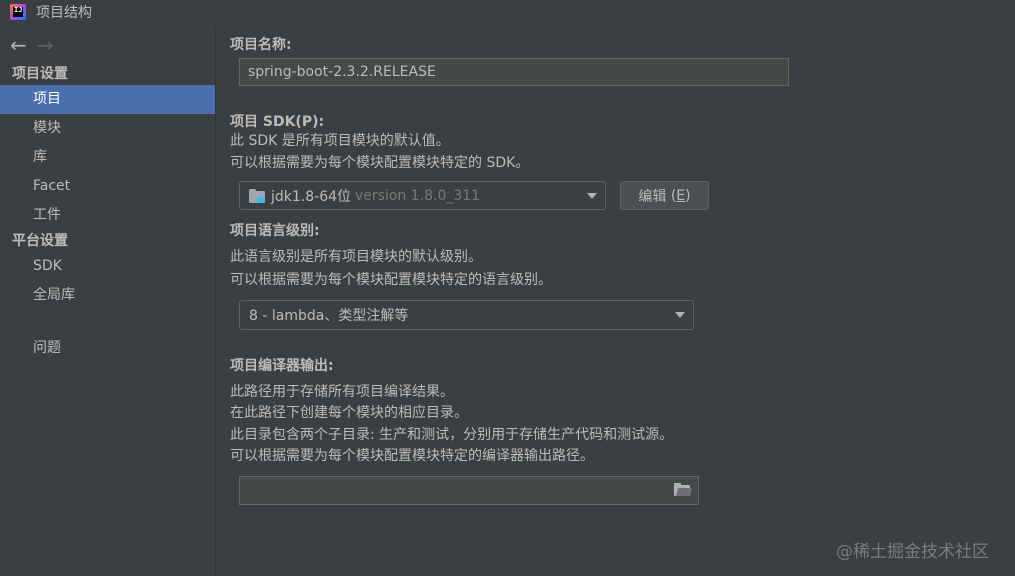 This screenshot has width=1015, height=576. I want to click on sidebar-item-facet: Facet, so click(107, 186).